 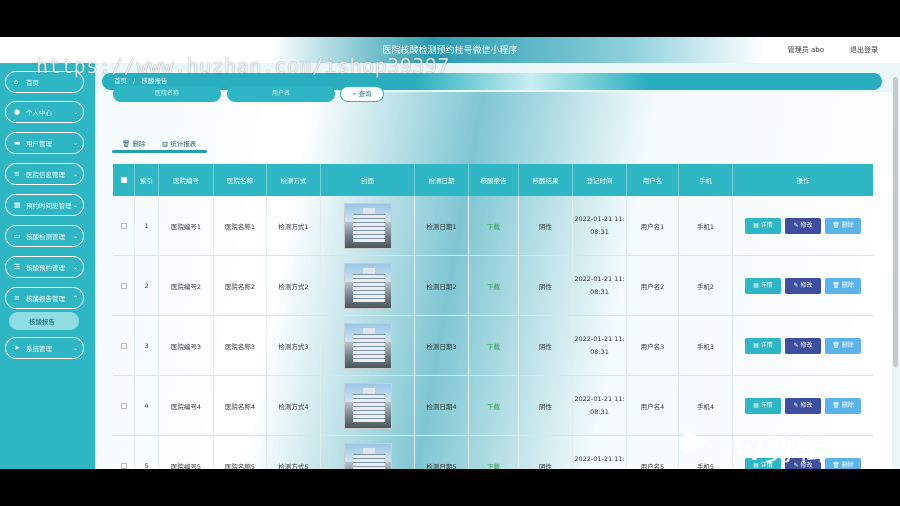 I want to click on sidebar-item-label: 用户管理, so click(x=39, y=144).